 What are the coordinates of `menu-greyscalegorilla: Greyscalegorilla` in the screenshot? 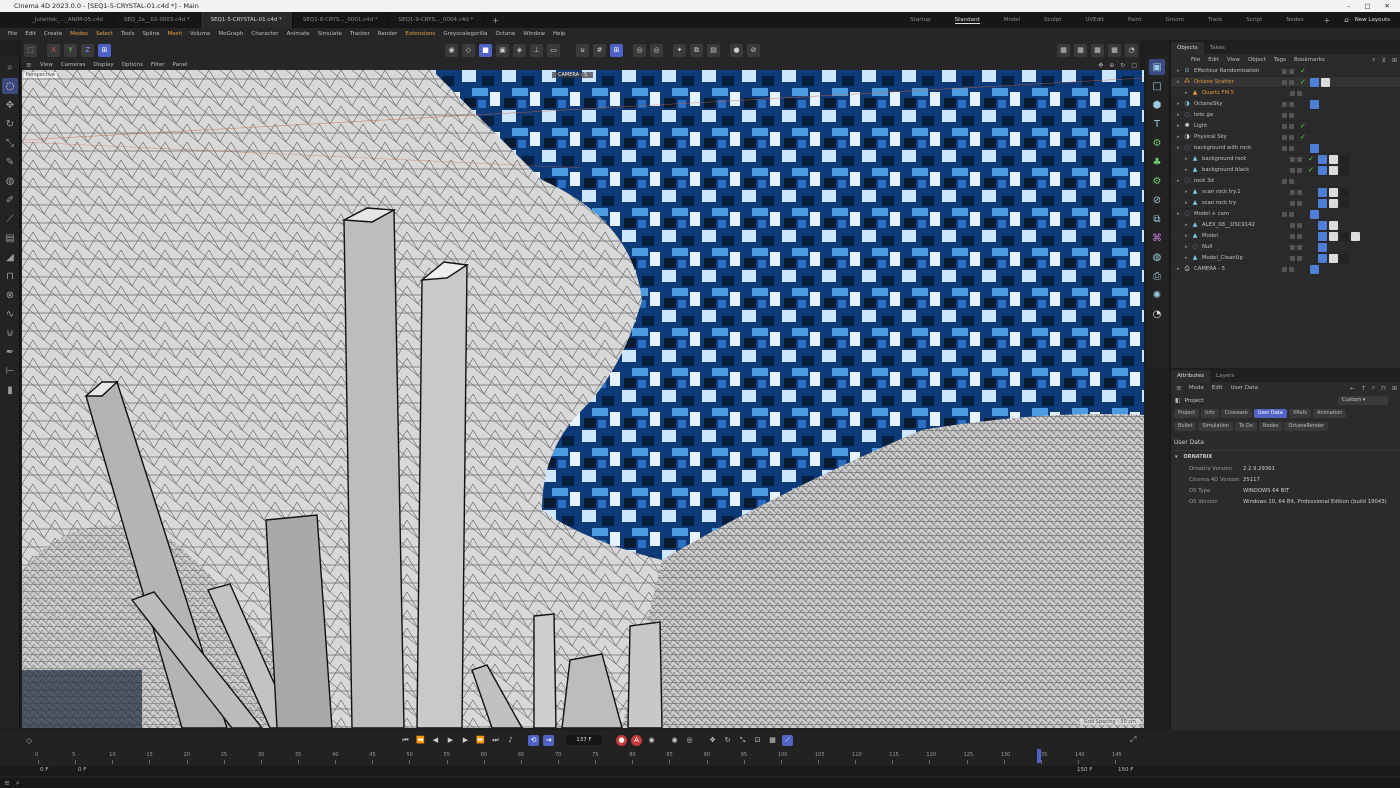 It's located at (465, 34).